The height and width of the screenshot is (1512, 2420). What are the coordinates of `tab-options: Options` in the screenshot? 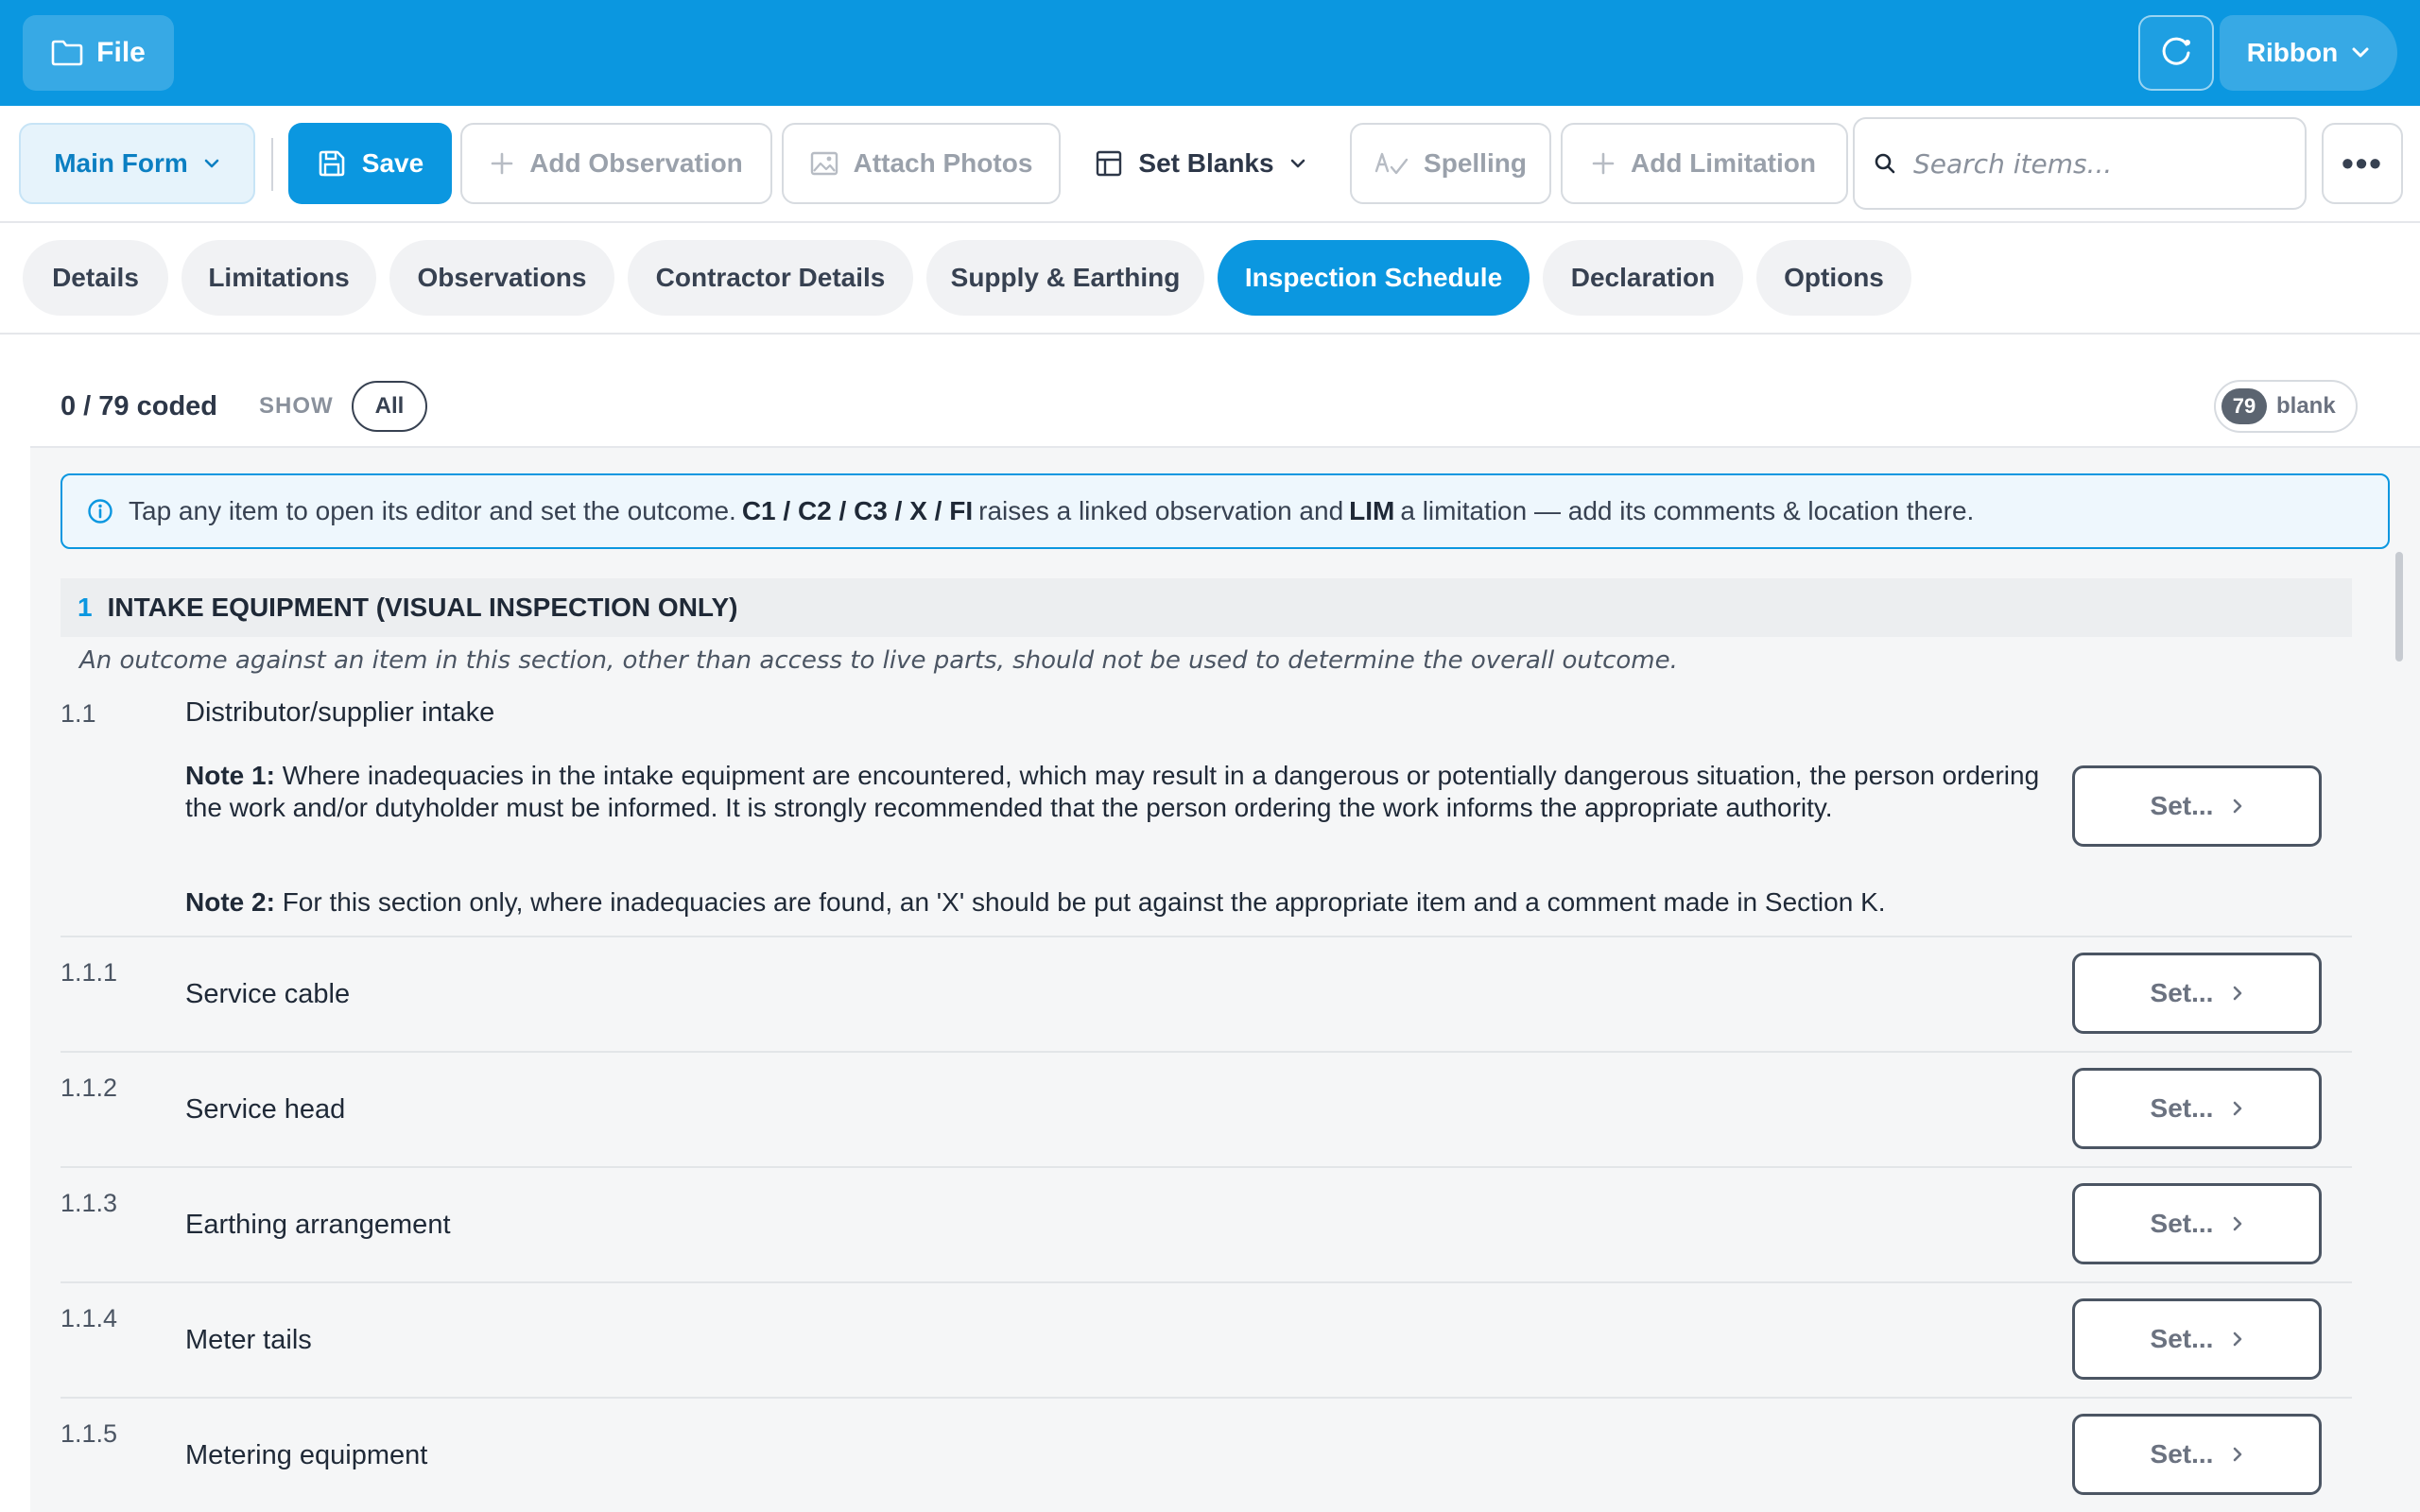 It's located at (1833, 278).